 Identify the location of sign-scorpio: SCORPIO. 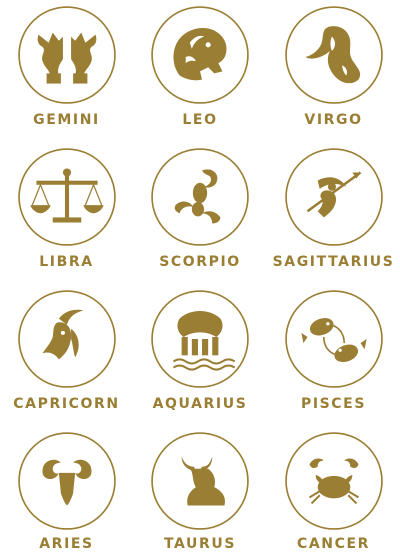
(200, 213).